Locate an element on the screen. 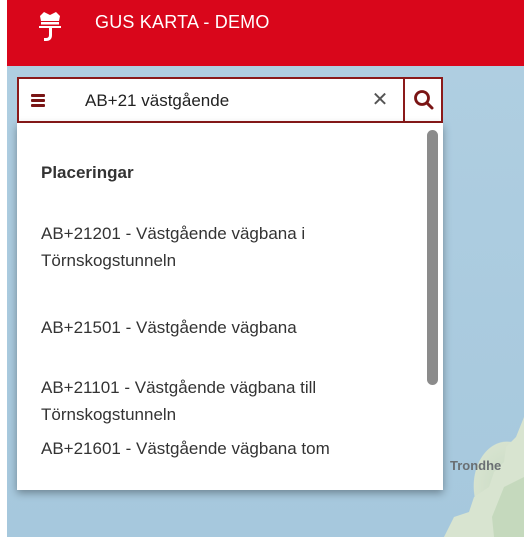 This screenshot has width=524, height=537. land-area is located at coordinates (484, 477).